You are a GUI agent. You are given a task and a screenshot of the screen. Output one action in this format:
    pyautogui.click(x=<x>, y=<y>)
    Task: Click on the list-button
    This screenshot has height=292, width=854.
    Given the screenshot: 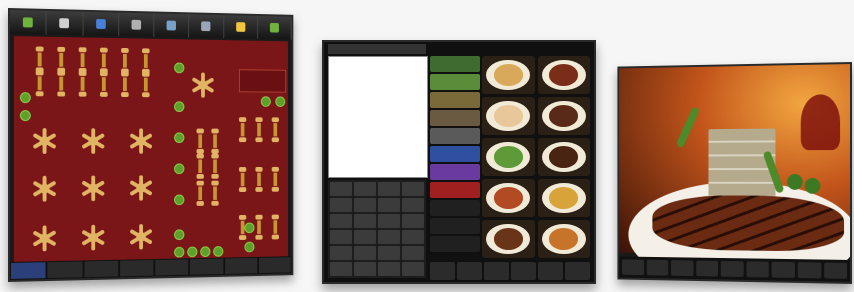 What is the action you would take?
    pyautogui.click(x=136, y=24)
    